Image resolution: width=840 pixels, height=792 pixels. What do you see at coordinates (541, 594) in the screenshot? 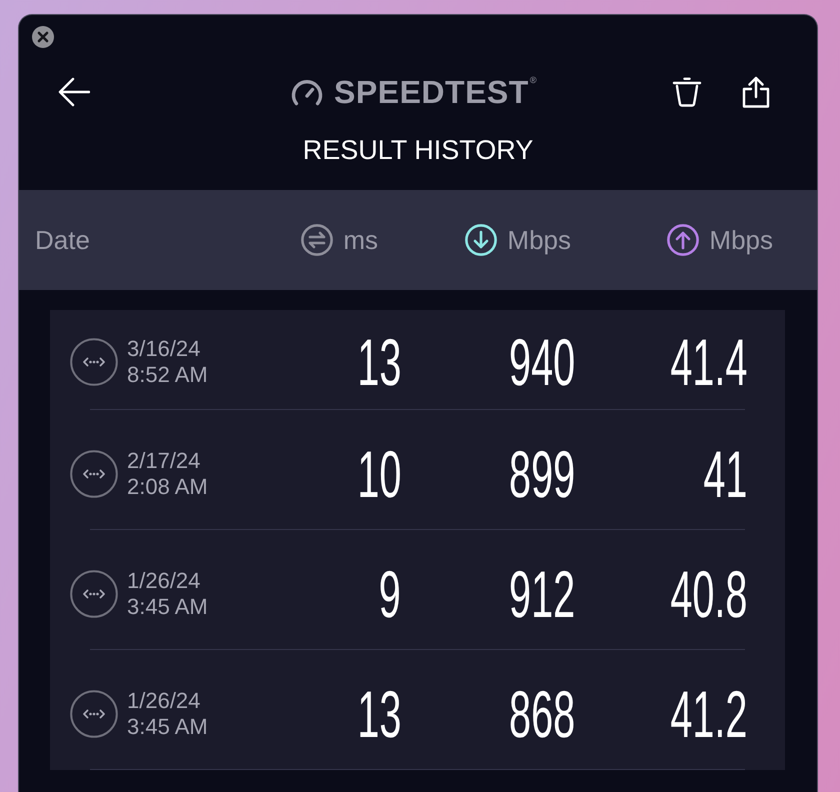
I see `download-value: 912` at bounding box center [541, 594].